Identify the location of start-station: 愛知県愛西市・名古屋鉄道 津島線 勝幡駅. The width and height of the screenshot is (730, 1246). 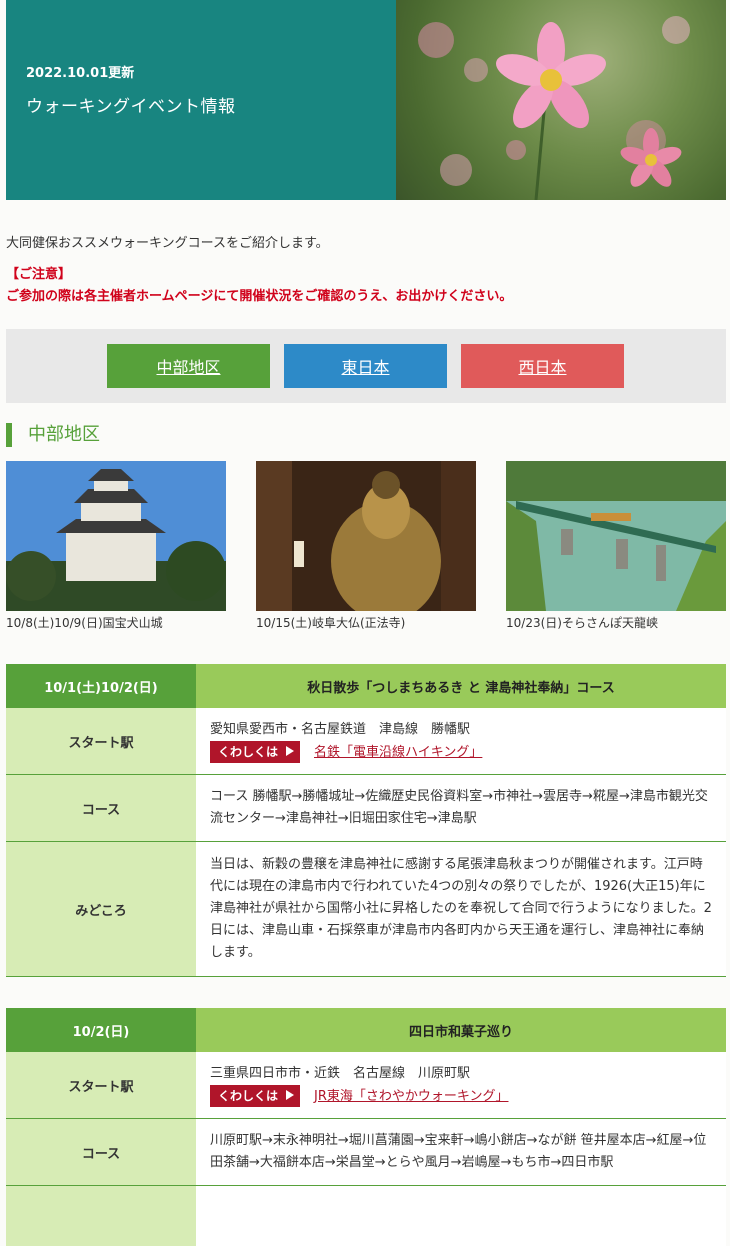
(462, 730).